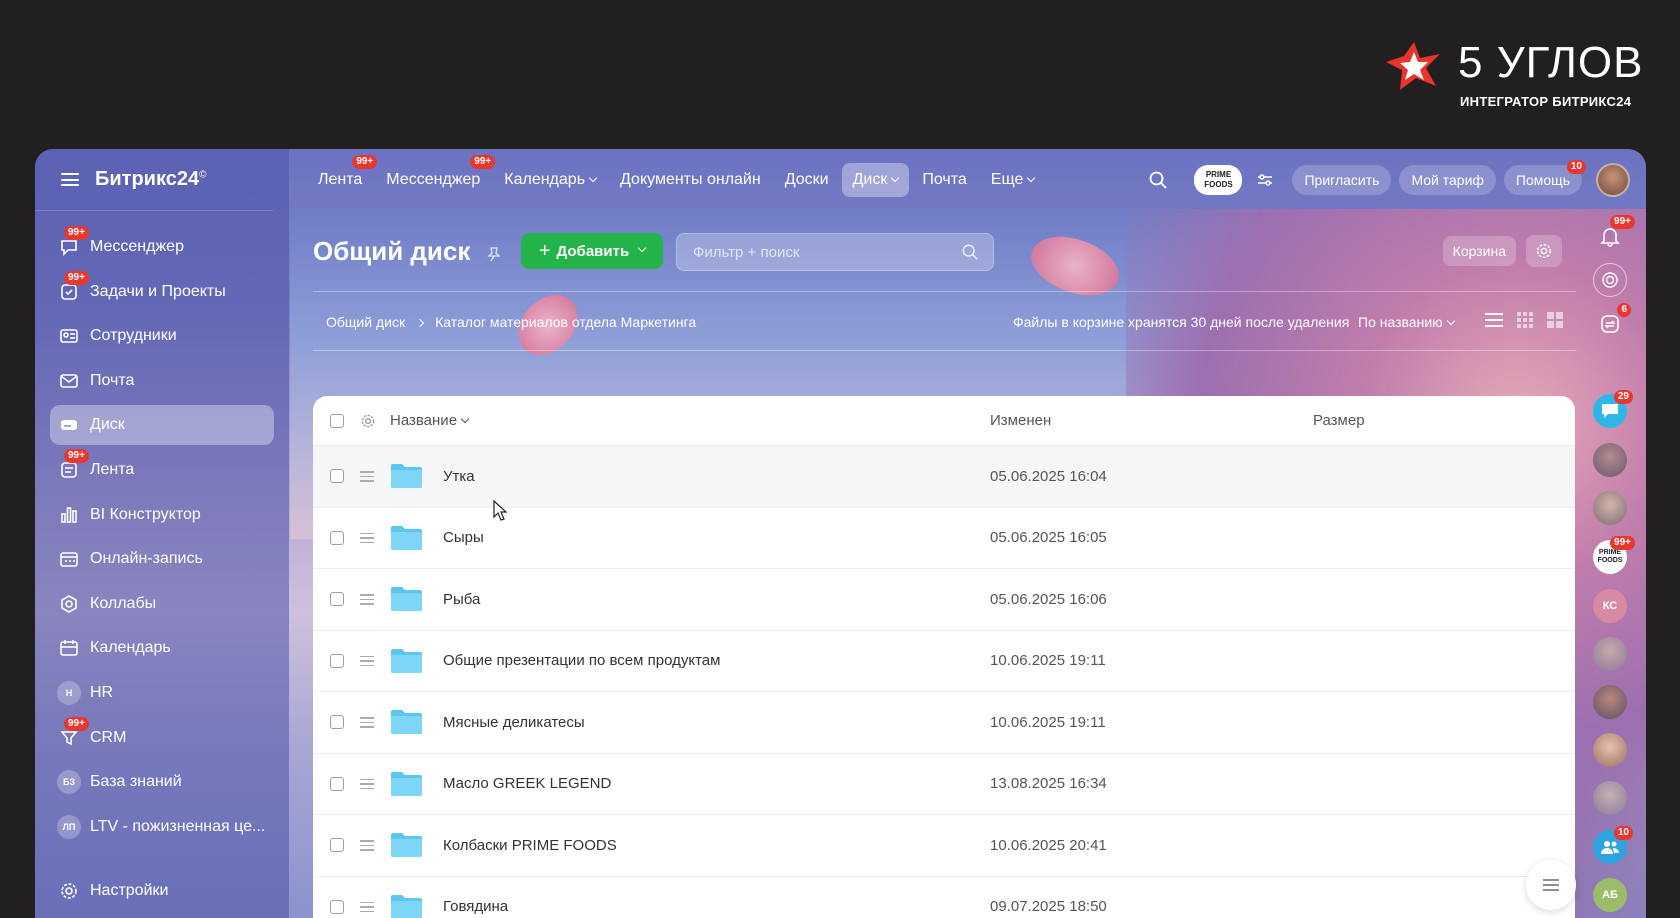  What do you see at coordinates (550, 180) in the screenshot?
I see `top-nav-item-2: Календарь` at bounding box center [550, 180].